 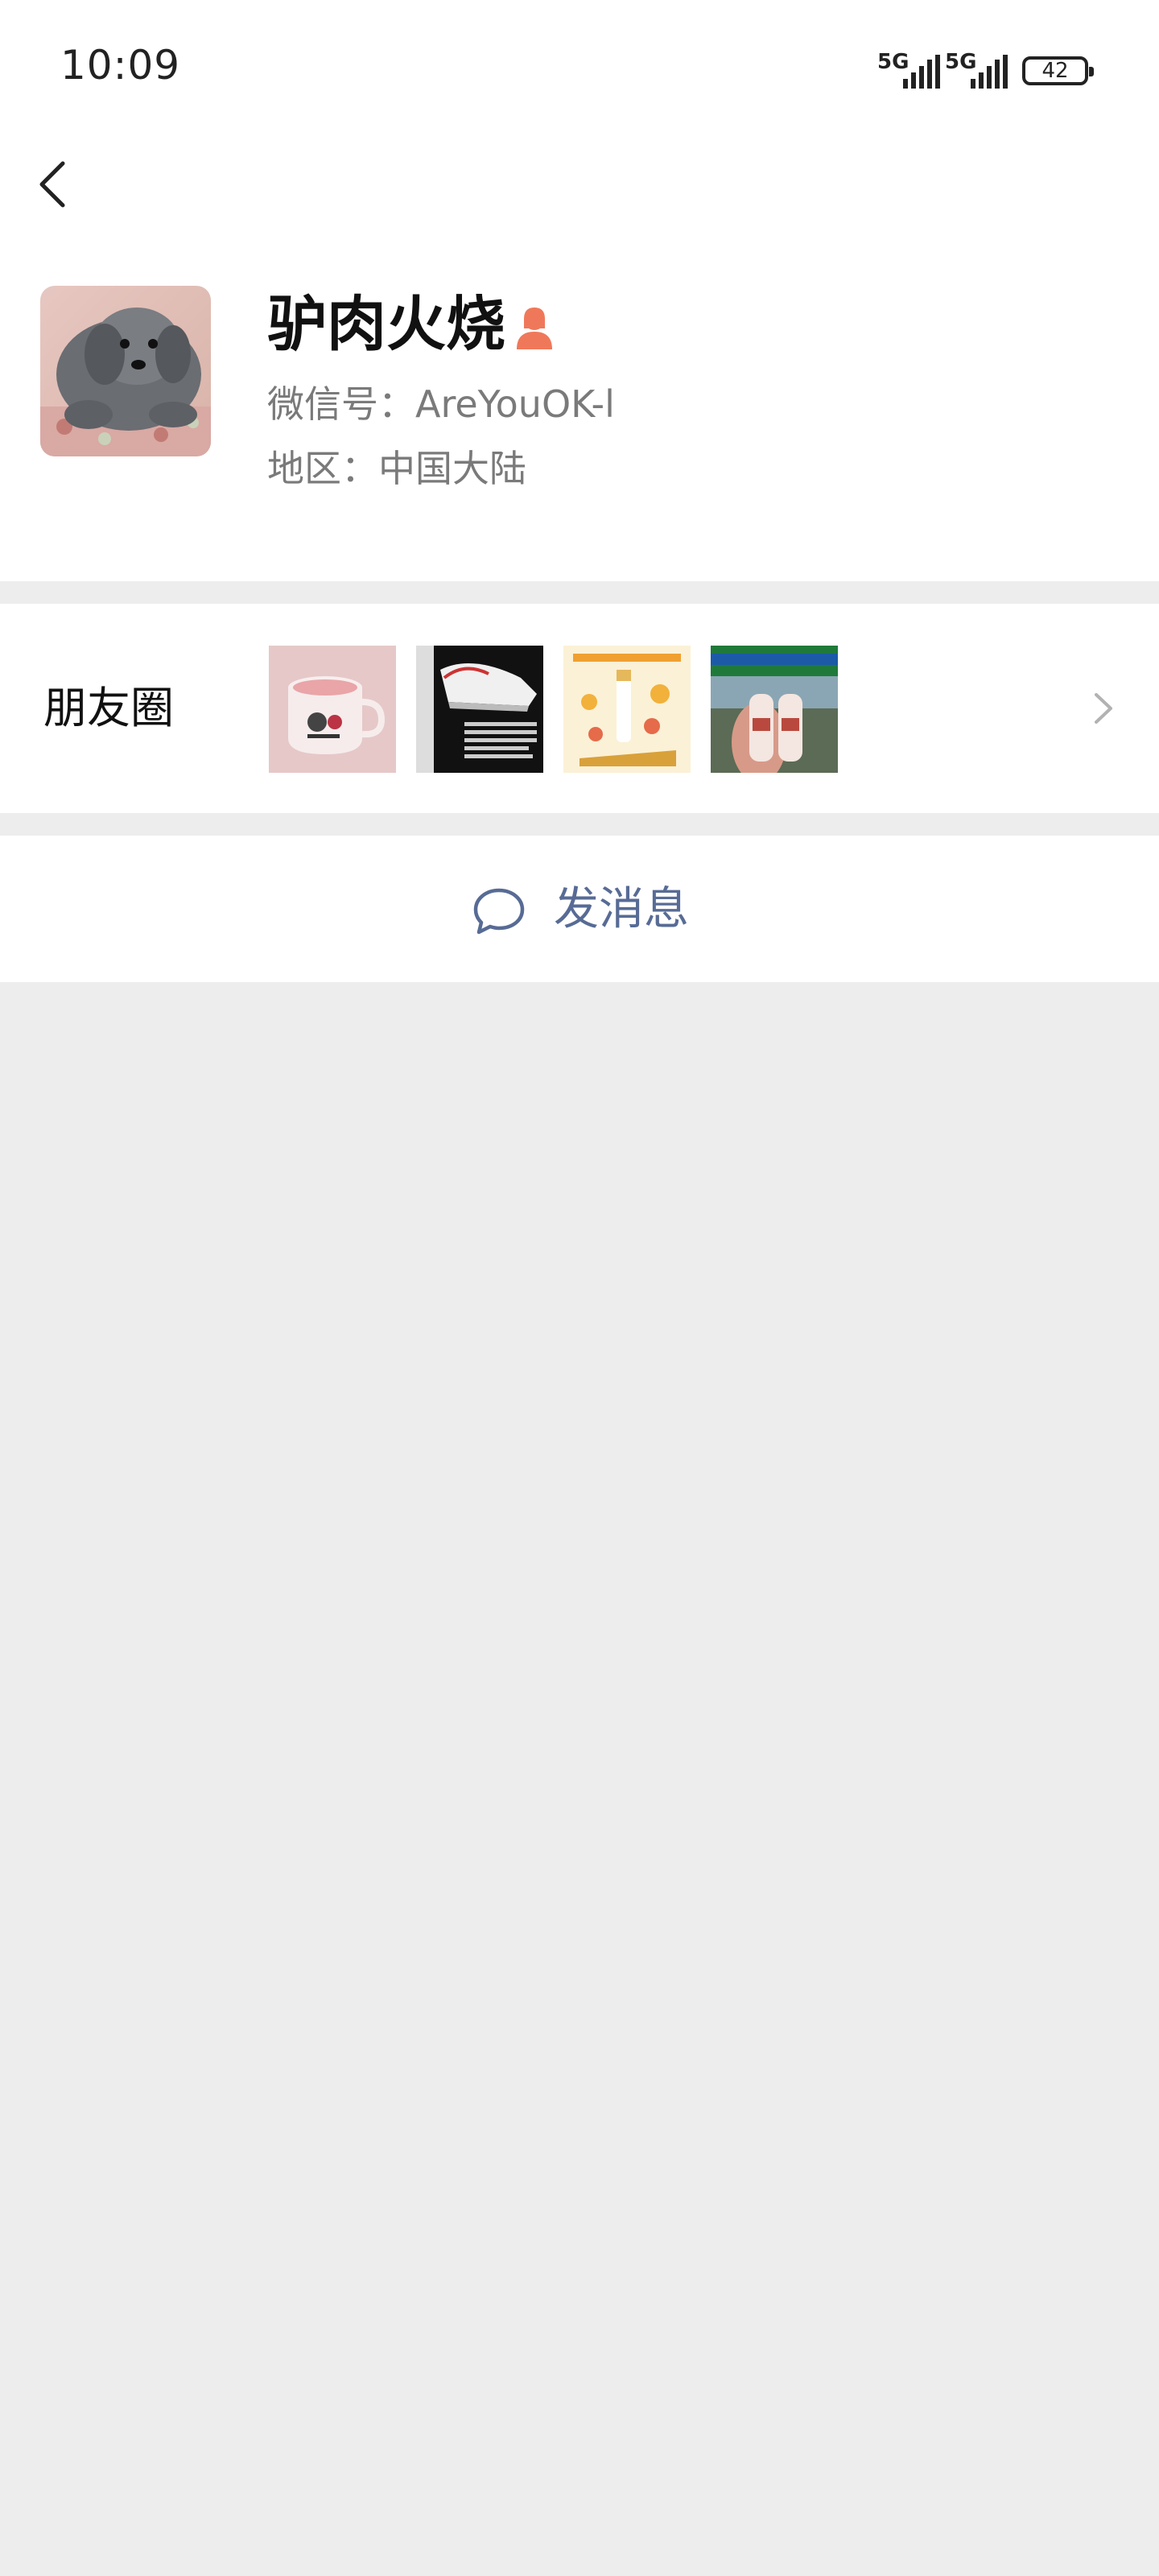 What do you see at coordinates (120, 65) in the screenshot?
I see `status-time: 10:09` at bounding box center [120, 65].